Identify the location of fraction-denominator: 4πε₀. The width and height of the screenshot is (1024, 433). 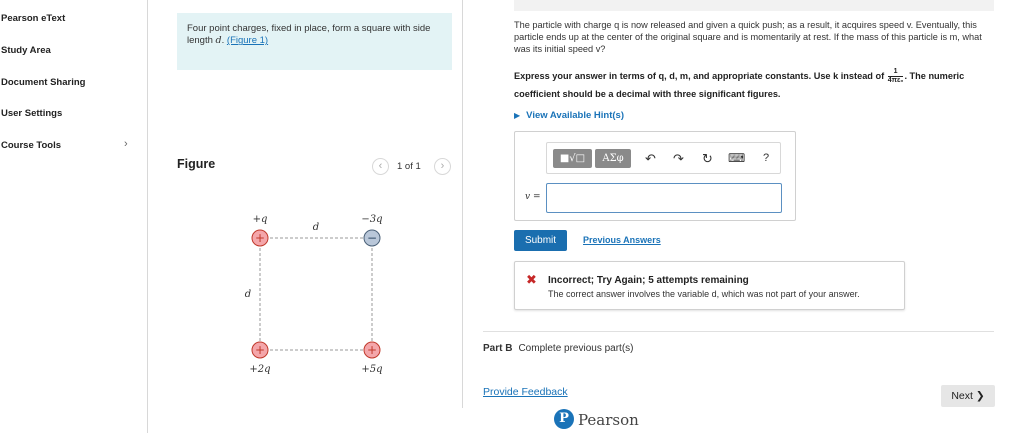
(895, 81).